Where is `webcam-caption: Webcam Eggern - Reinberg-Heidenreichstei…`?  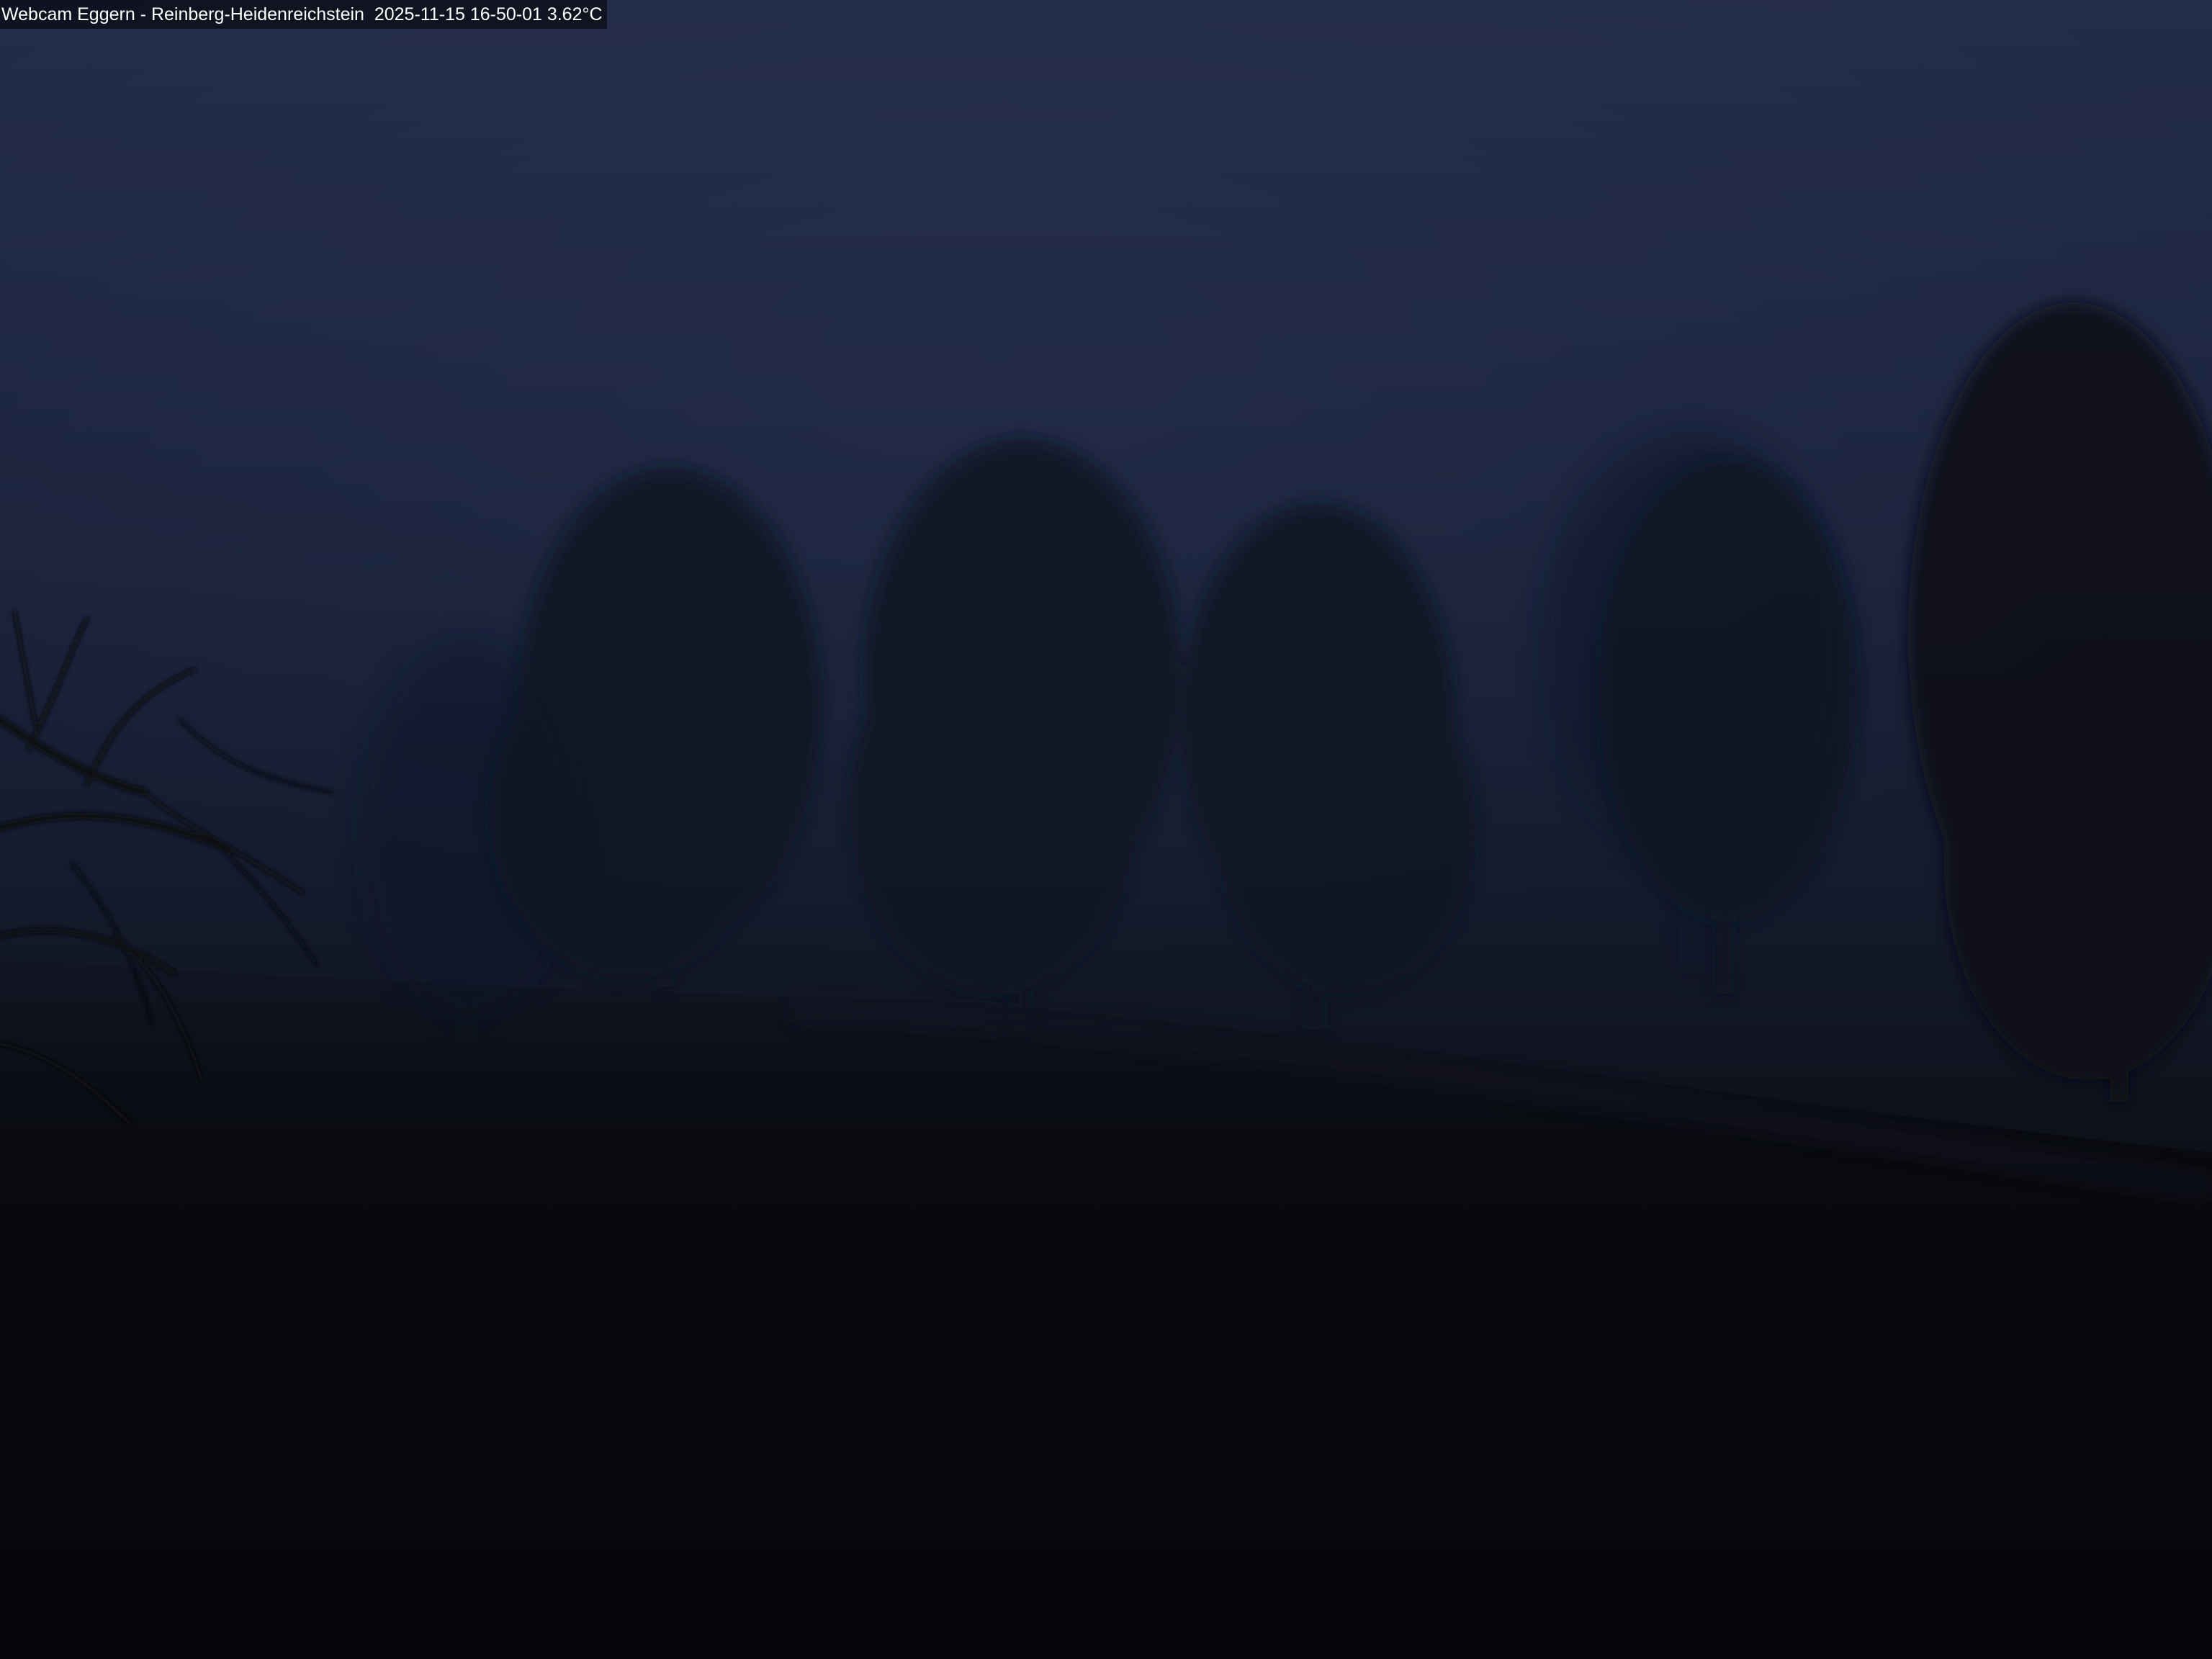 webcam-caption: Webcam Eggern - Reinberg-Heidenreichstei… is located at coordinates (303, 14).